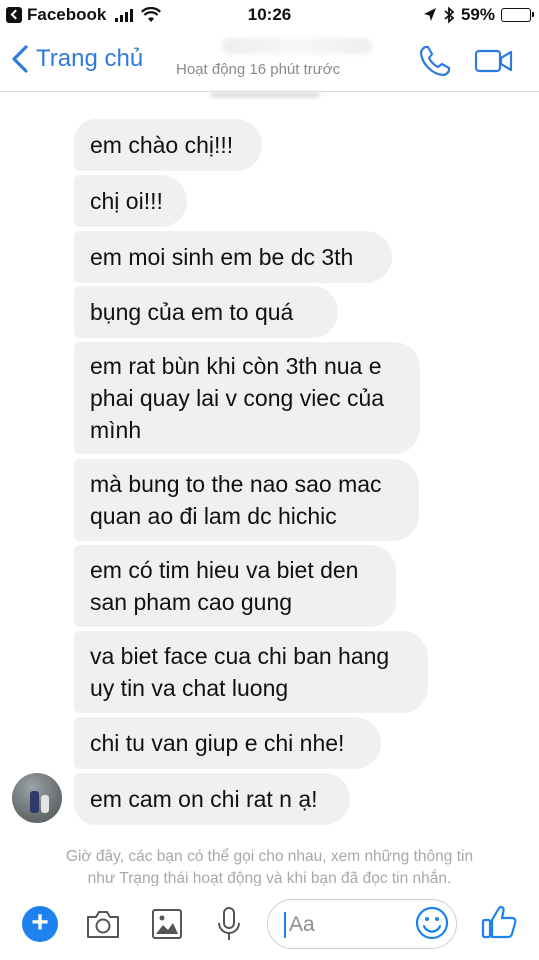 Image resolution: width=539 pixels, height=960 pixels. I want to click on conversation-header: Trang chủ Hoạt động 16 phút trước, so click(269, 61).